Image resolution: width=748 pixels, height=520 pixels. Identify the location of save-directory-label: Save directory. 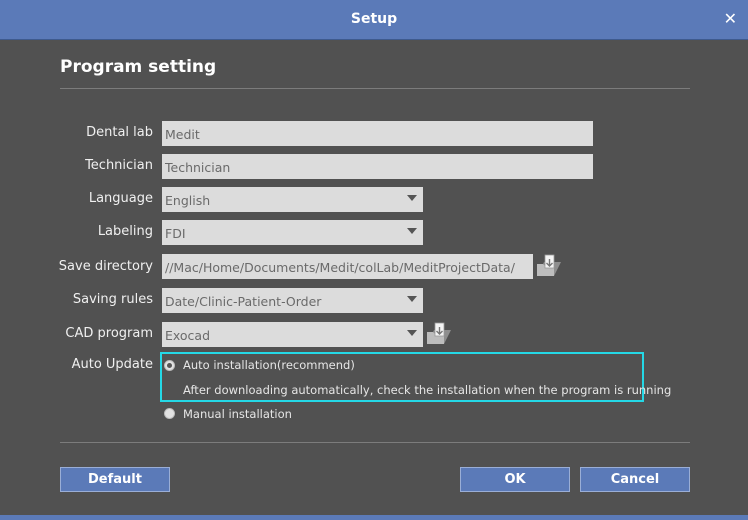
(105, 266).